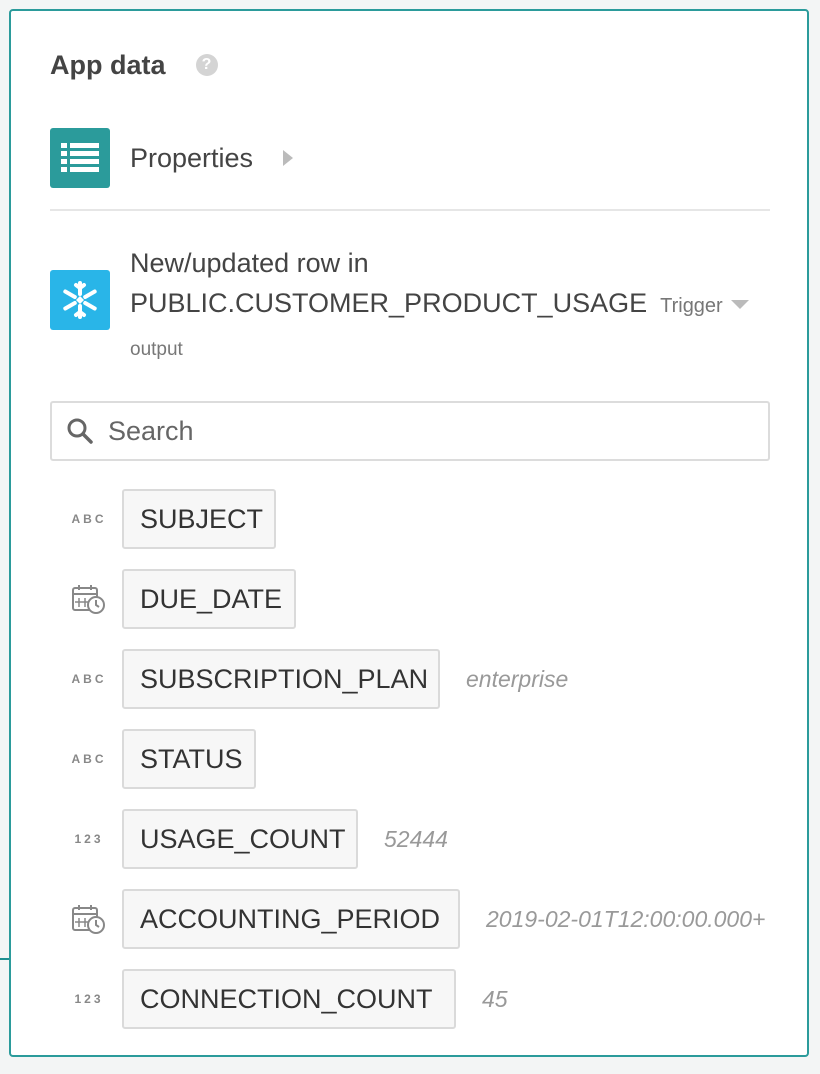  I want to click on chevron-down-icon, so click(739, 304).